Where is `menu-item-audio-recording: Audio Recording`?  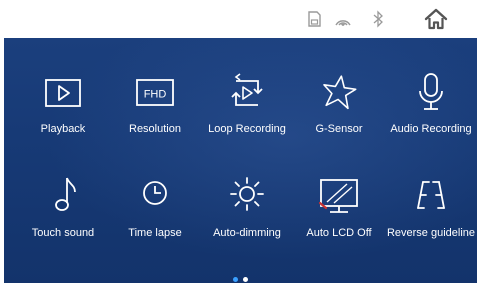
menu-item-audio-recording: Audio Recording is located at coordinates (431, 123).